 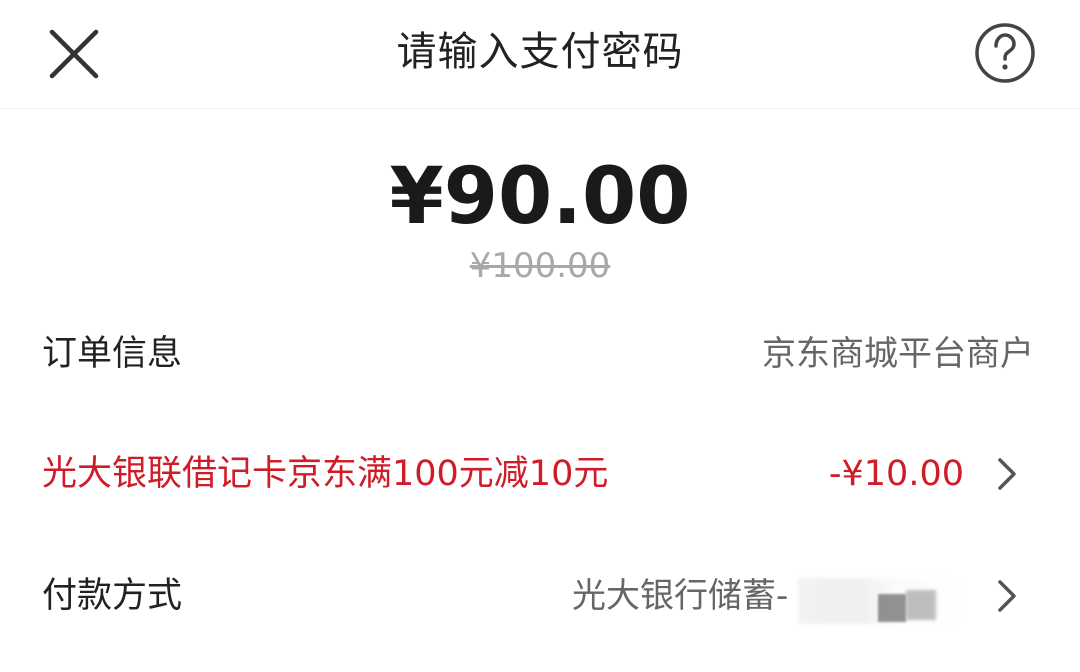 I want to click on promotion-discount: -¥10.00, so click(x=896, y=474).